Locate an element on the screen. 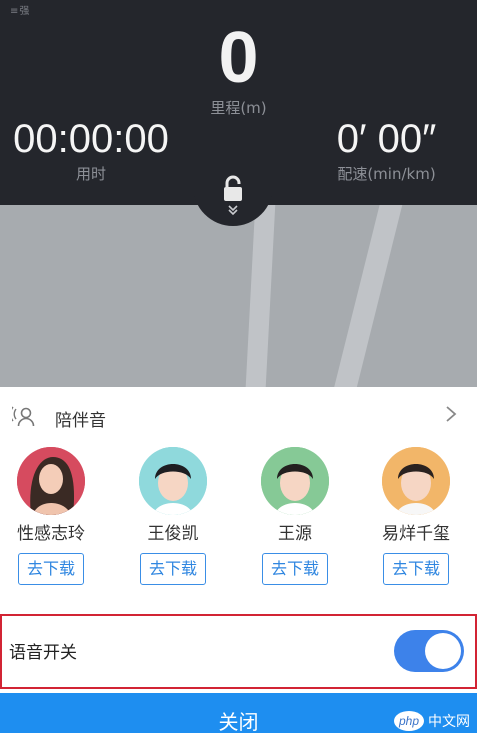  voice-switch-label: 语音开关 is located at coordinates (43, 653).